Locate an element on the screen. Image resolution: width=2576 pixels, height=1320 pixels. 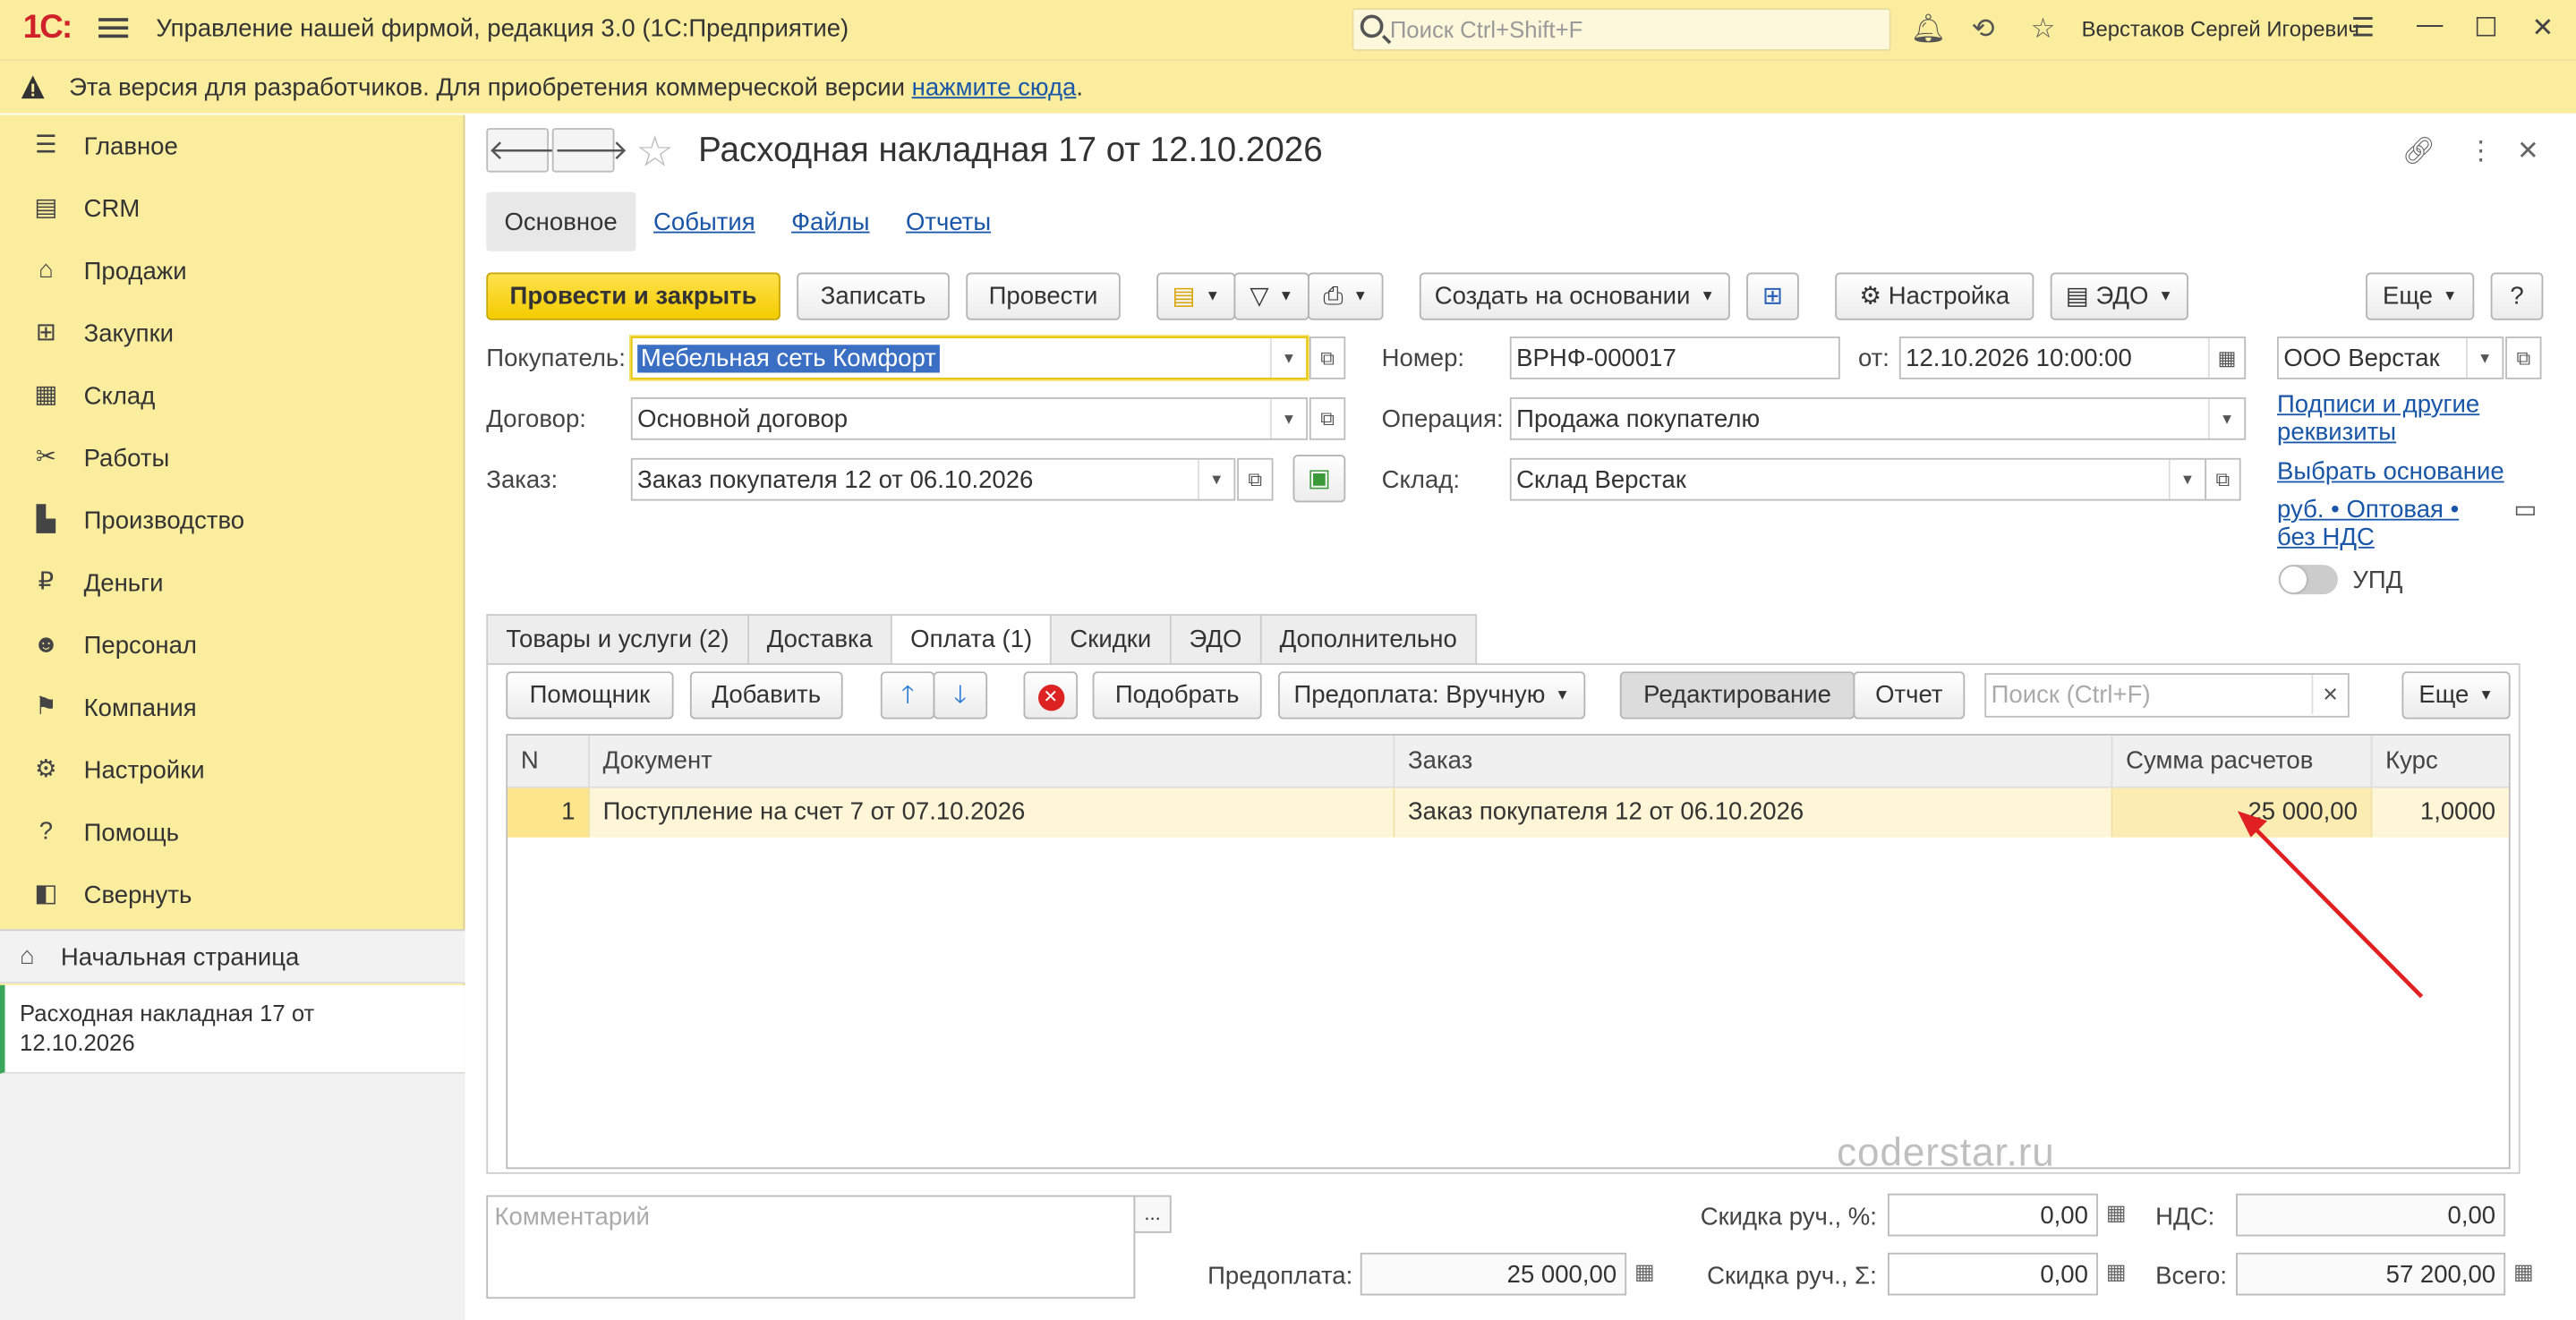
global-search-input: Поиск Ctrl+Shift+F is located at coordinates (1621, 29).